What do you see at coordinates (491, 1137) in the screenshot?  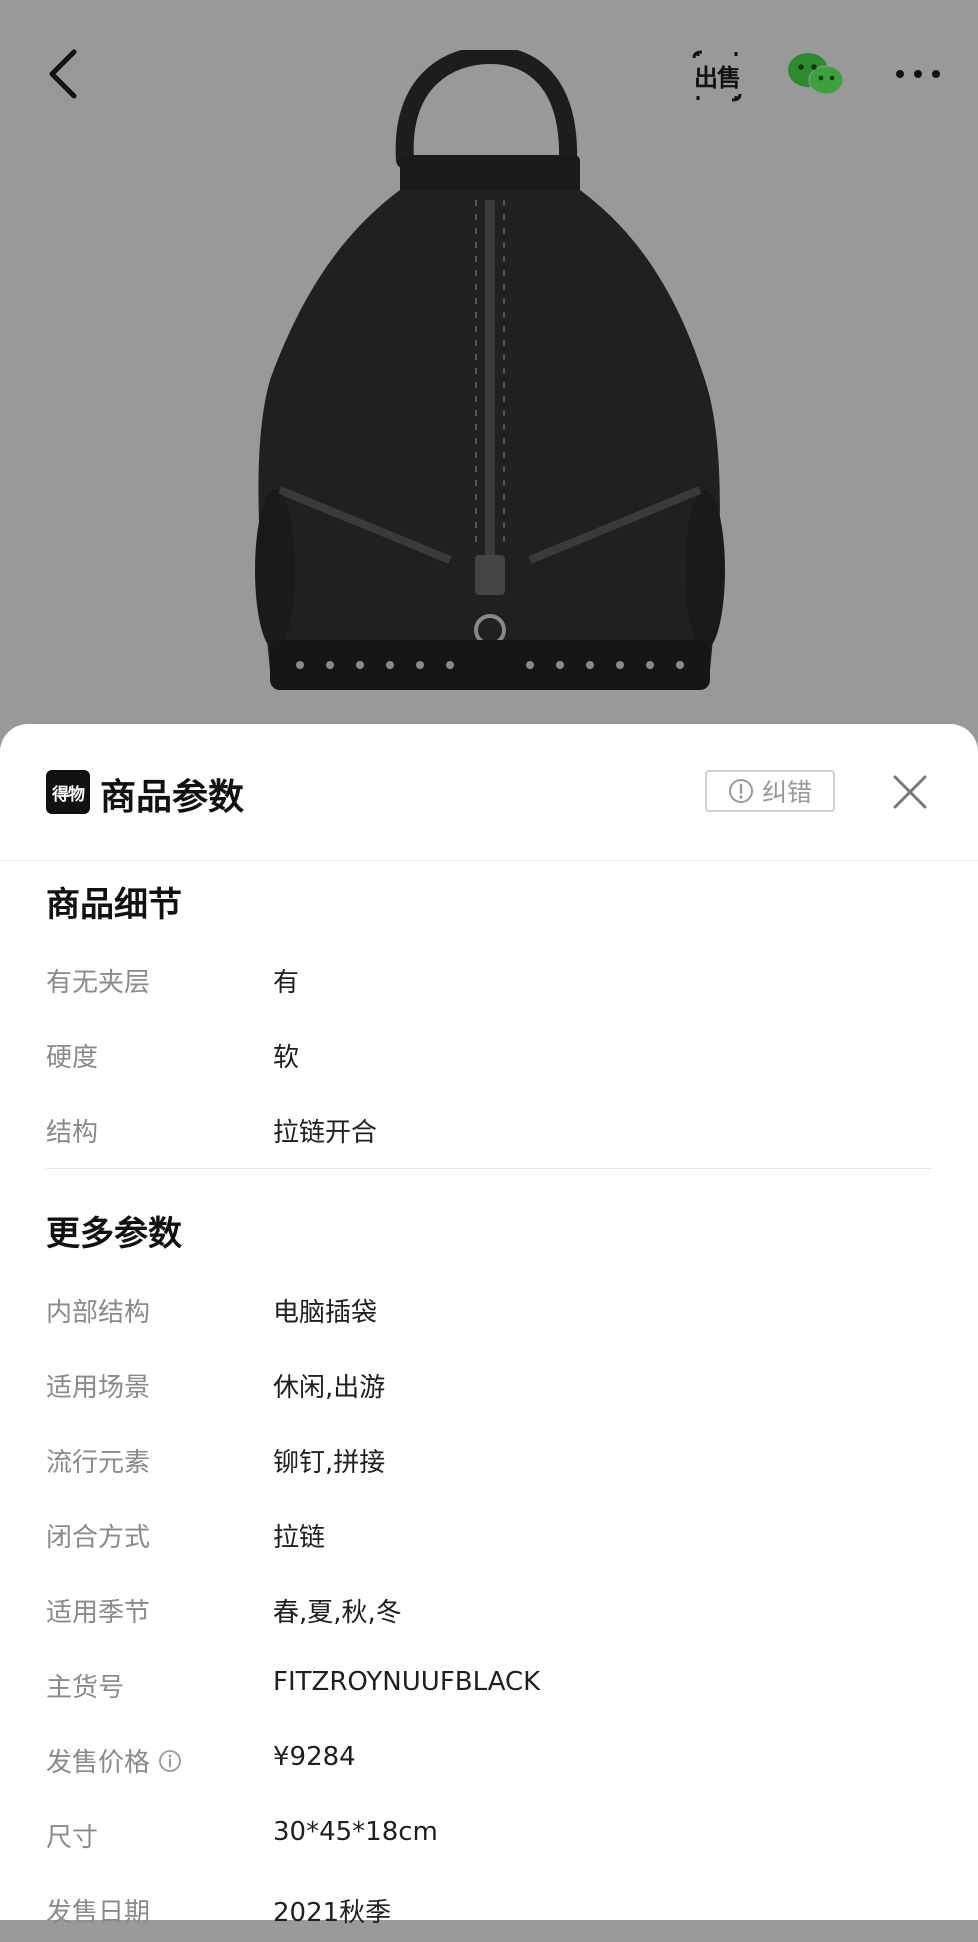 I see `param-row: 结构 拉链开合` at bounding box center [491, 1137].